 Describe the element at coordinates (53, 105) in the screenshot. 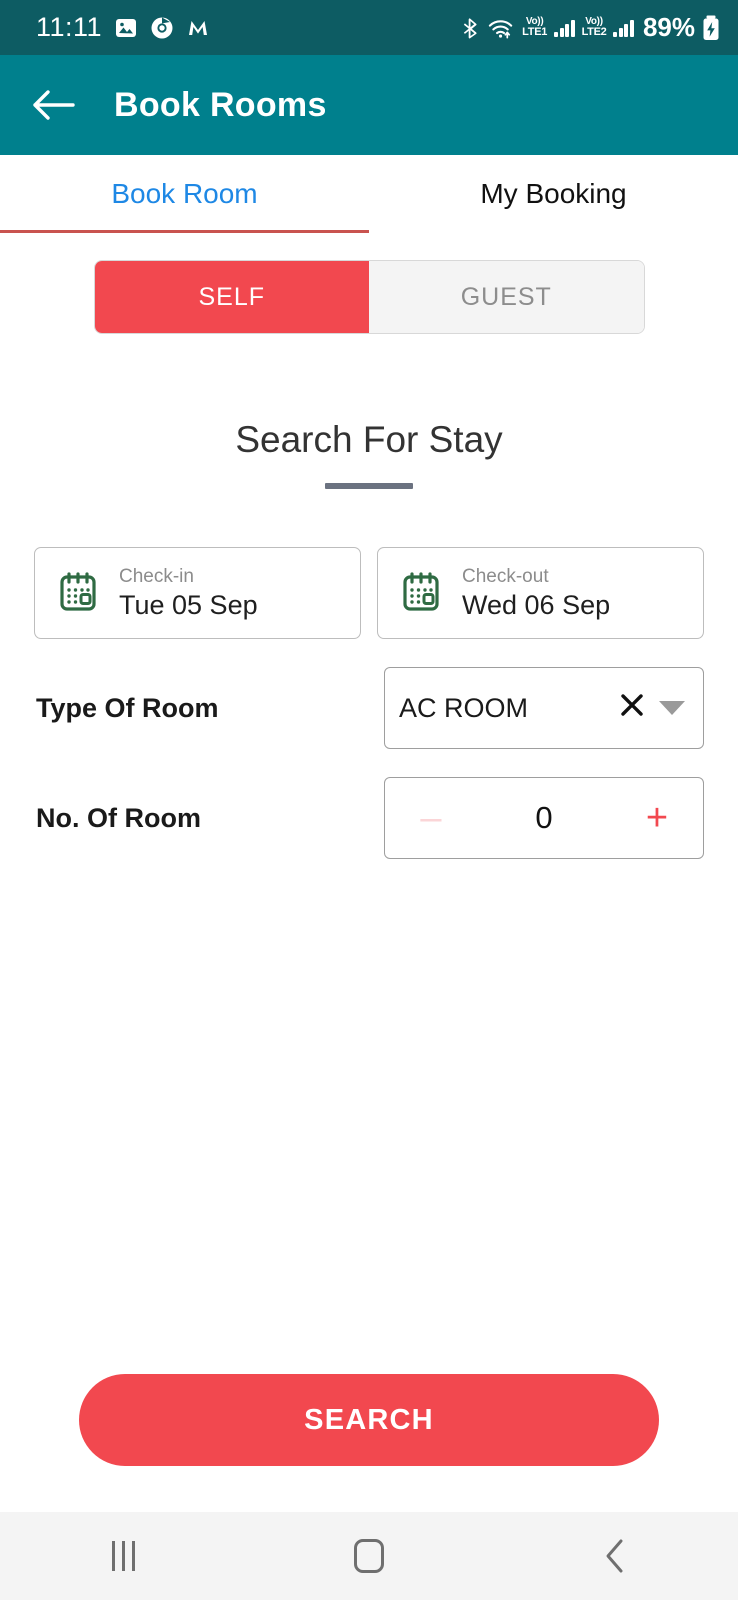

I see `back-arrow-icon` at that location.